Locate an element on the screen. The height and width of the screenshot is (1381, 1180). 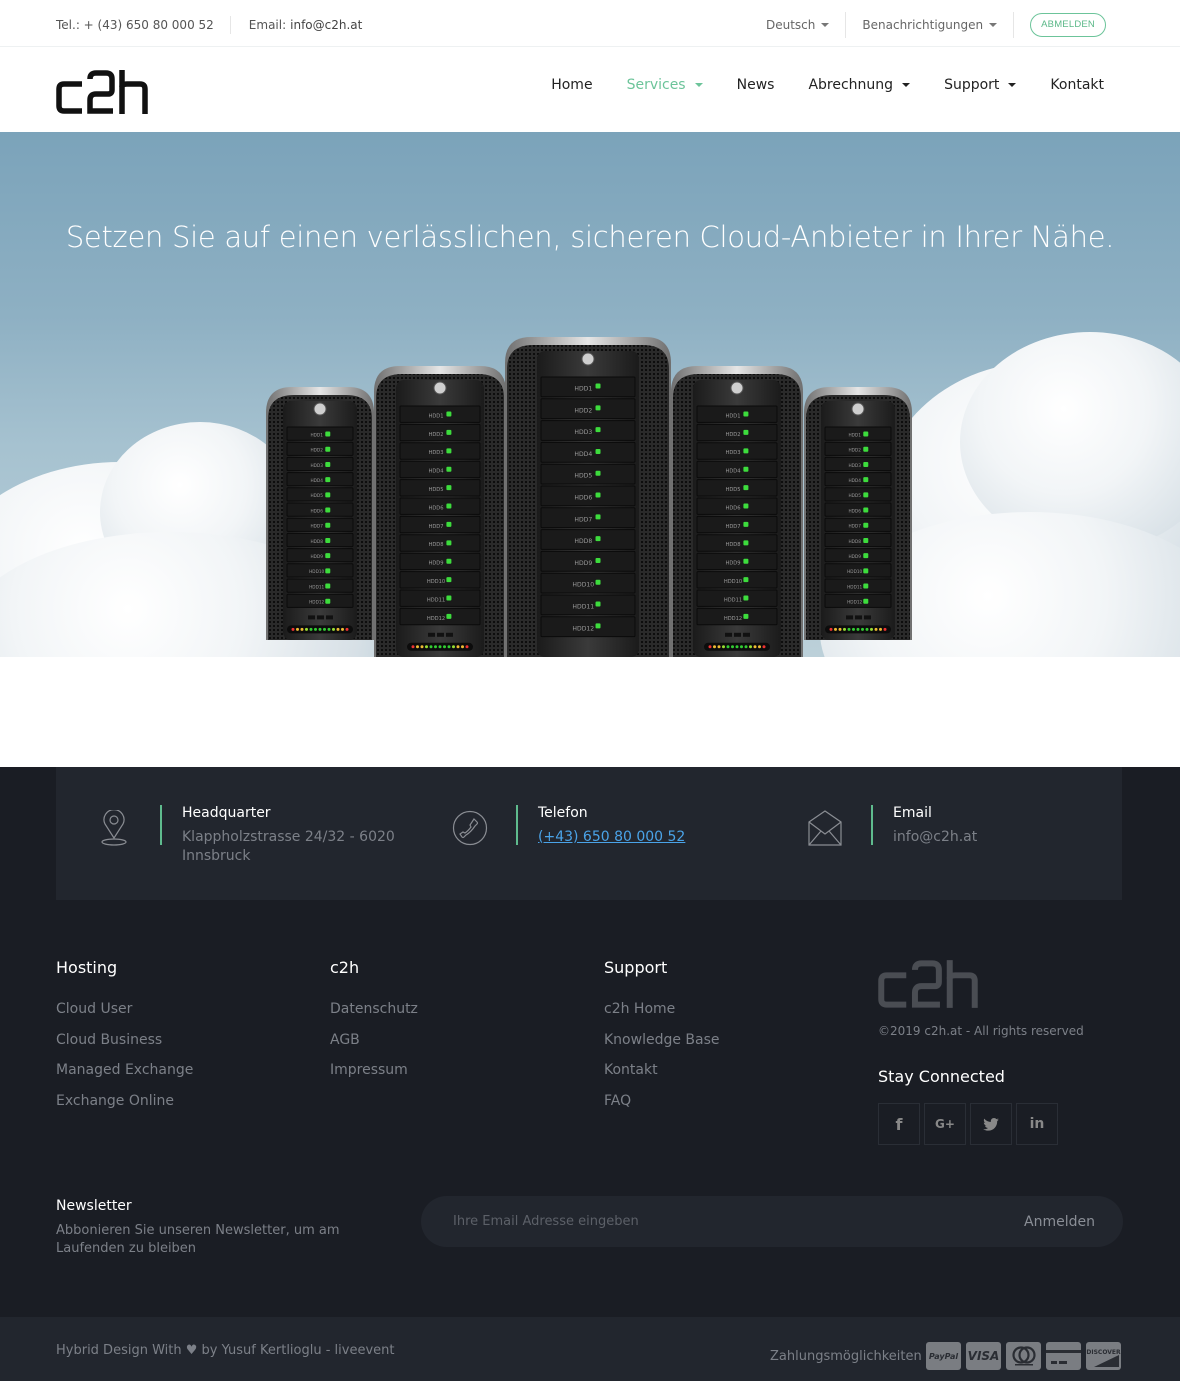
nav-home: Home is located at coordinates (571, 85).